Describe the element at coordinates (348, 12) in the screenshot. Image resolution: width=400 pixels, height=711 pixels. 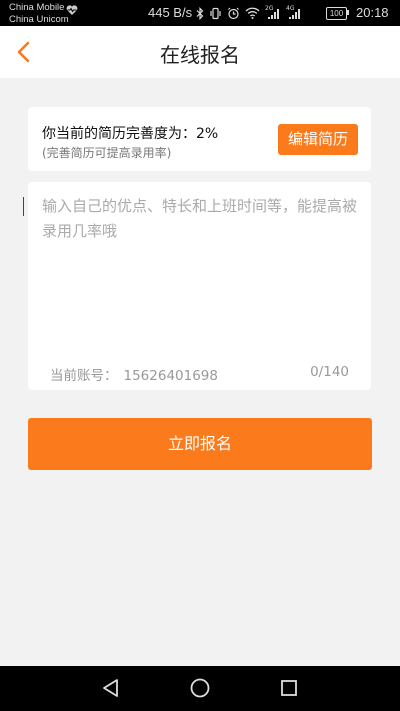
I see `battery-tip` at that location.